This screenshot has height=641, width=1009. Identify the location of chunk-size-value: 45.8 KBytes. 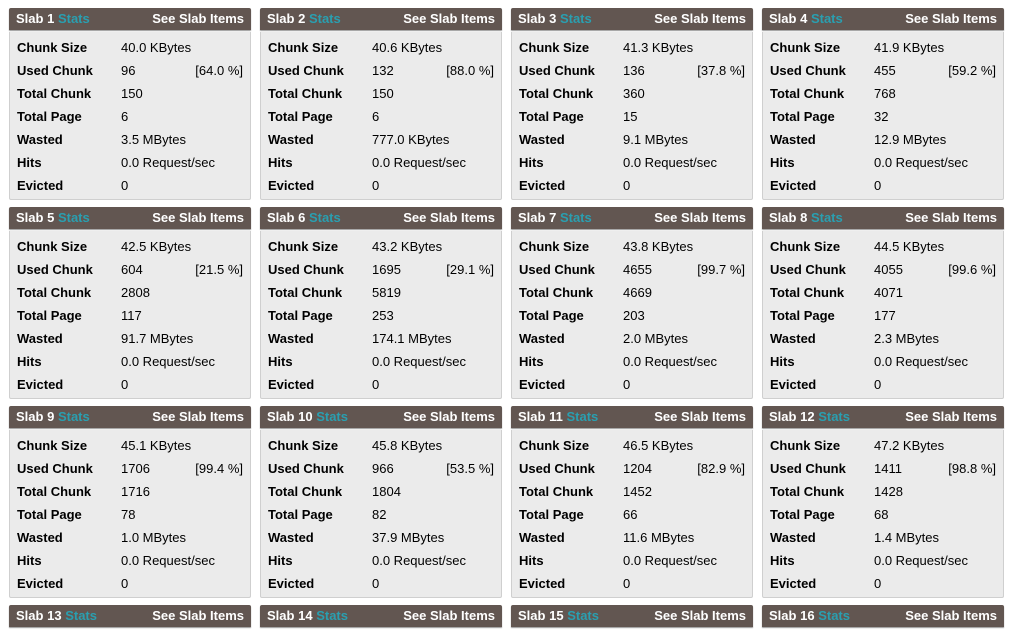
(407, 445).